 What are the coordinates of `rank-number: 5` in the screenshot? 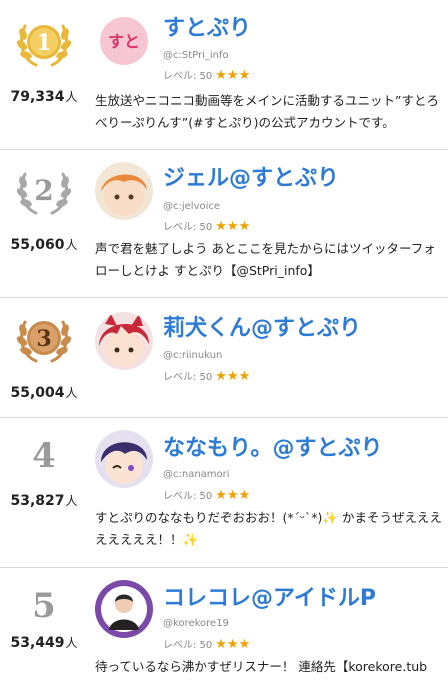 It's located at (44, 606).